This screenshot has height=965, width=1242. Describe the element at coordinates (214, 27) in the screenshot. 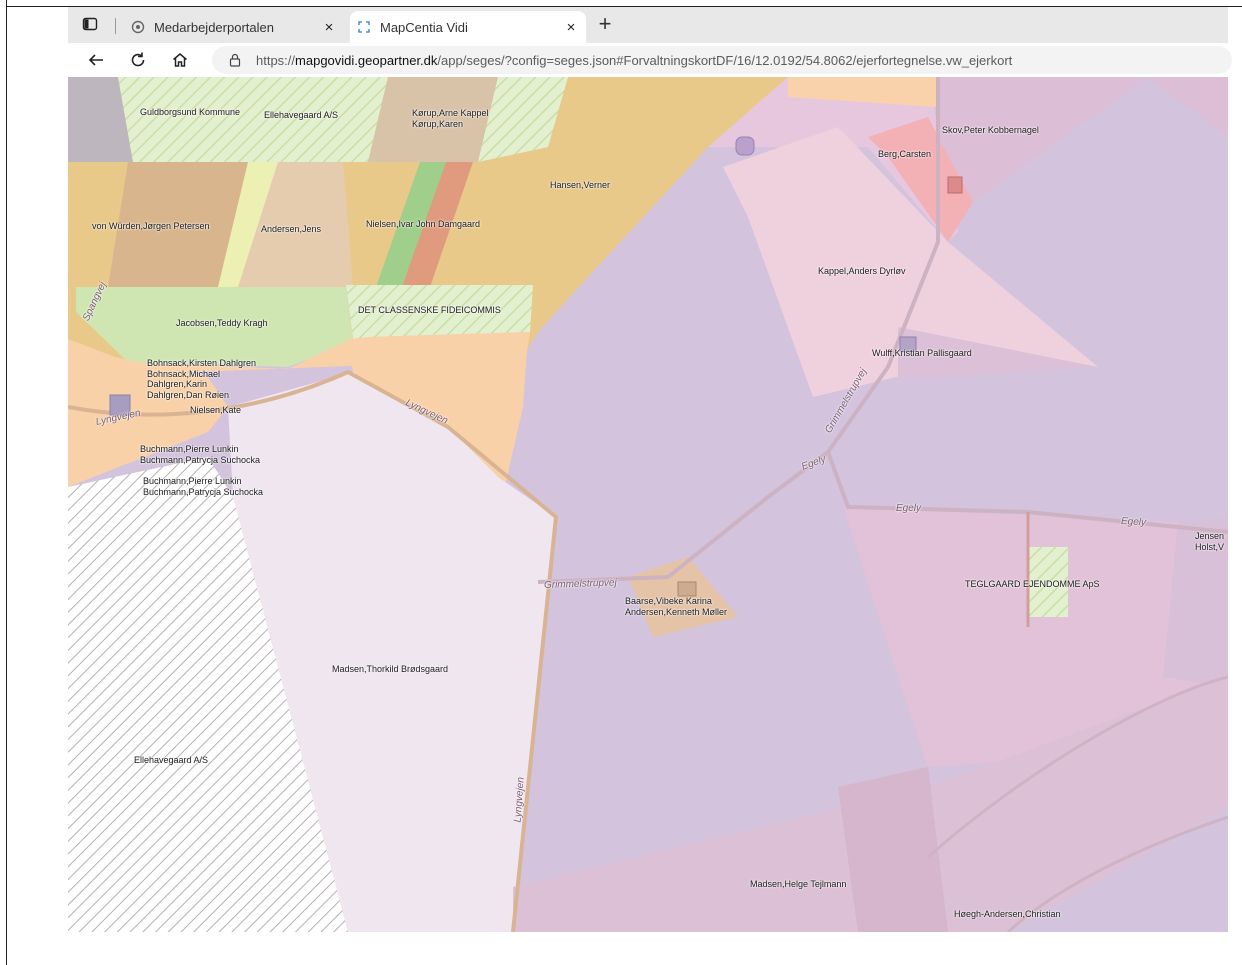

I see `tab-title: Medarbejderportalen` at that location.